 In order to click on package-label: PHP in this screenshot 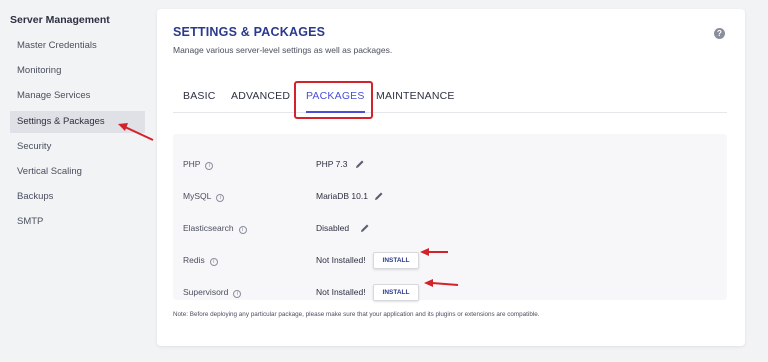, I will do `click(192, 164)`.